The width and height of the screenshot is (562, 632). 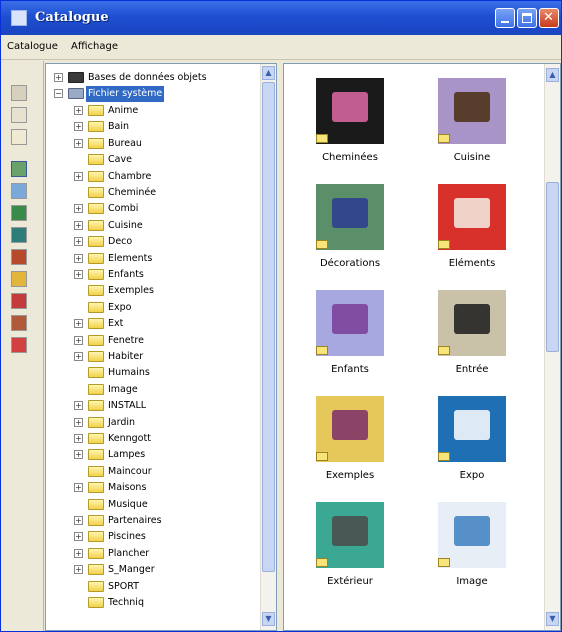 I want to click on tree-item-ext: + Ext, so click(x=152, y=324).